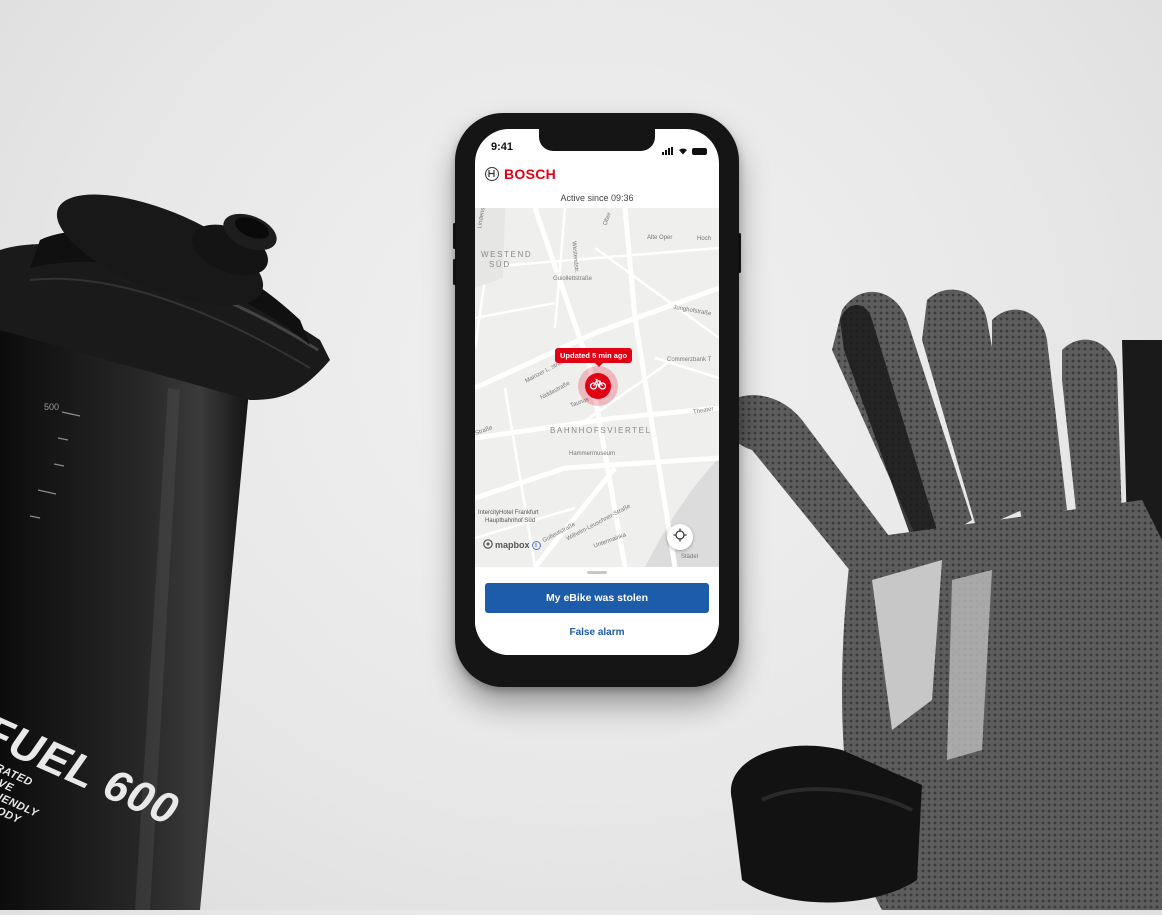  I want to click on wifi-icon, so click(683, 151).